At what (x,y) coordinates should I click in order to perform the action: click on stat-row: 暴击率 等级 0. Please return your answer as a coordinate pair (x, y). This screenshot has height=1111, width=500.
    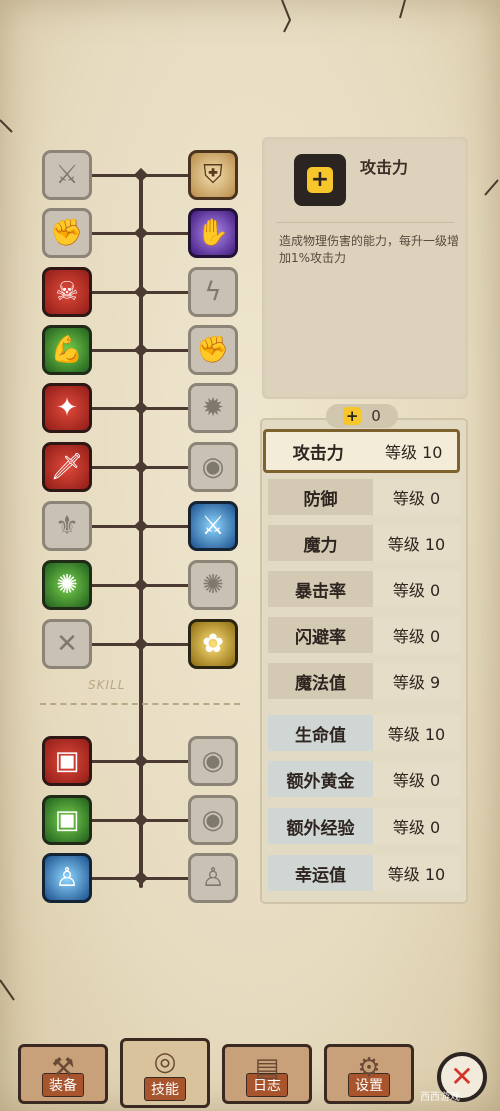
    Looking at the image, I should click on (364, 589).